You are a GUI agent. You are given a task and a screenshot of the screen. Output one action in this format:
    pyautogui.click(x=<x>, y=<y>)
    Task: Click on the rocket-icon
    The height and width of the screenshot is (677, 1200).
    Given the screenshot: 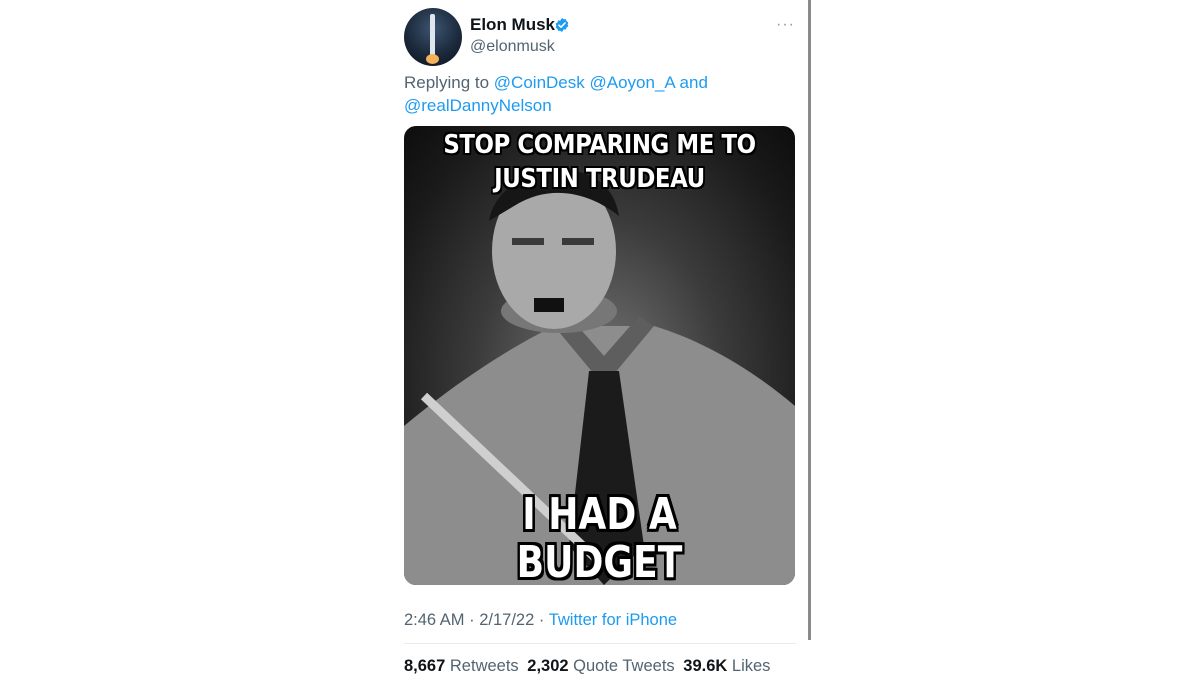 What is the action you would take?
    pyautogui.click(x=432, y=35)
    